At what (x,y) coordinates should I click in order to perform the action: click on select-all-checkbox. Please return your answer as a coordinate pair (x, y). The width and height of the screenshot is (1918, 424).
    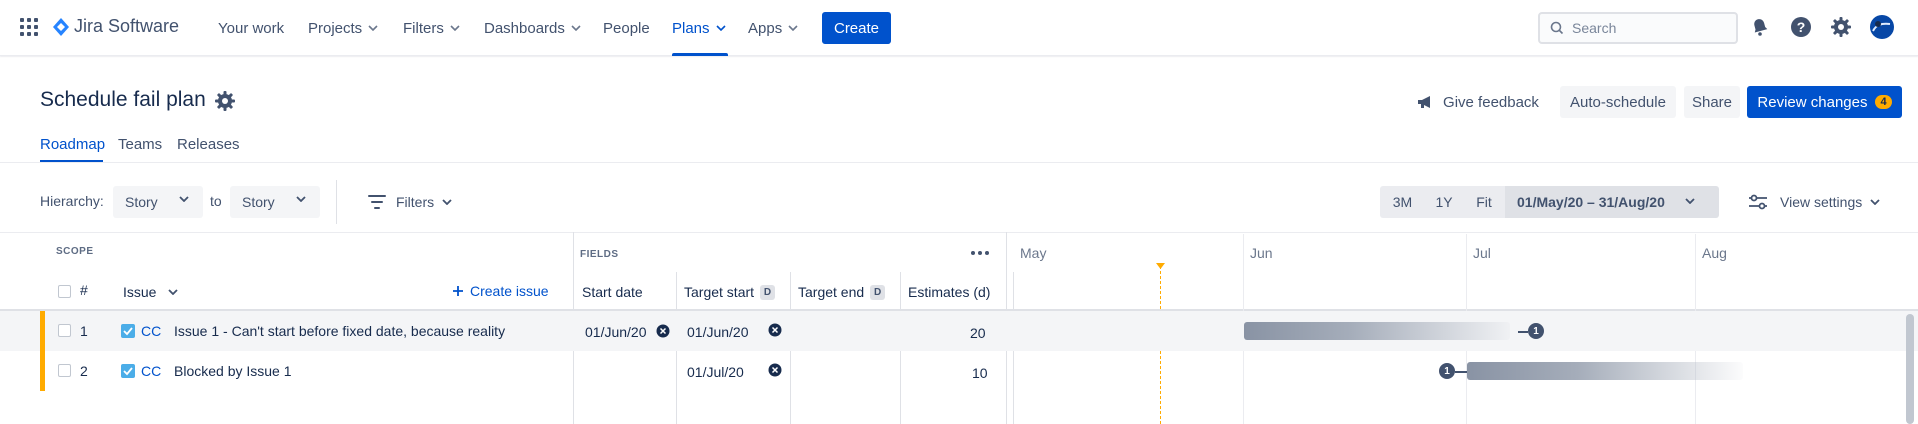
    Looking at the image, I should click on (64, 291).